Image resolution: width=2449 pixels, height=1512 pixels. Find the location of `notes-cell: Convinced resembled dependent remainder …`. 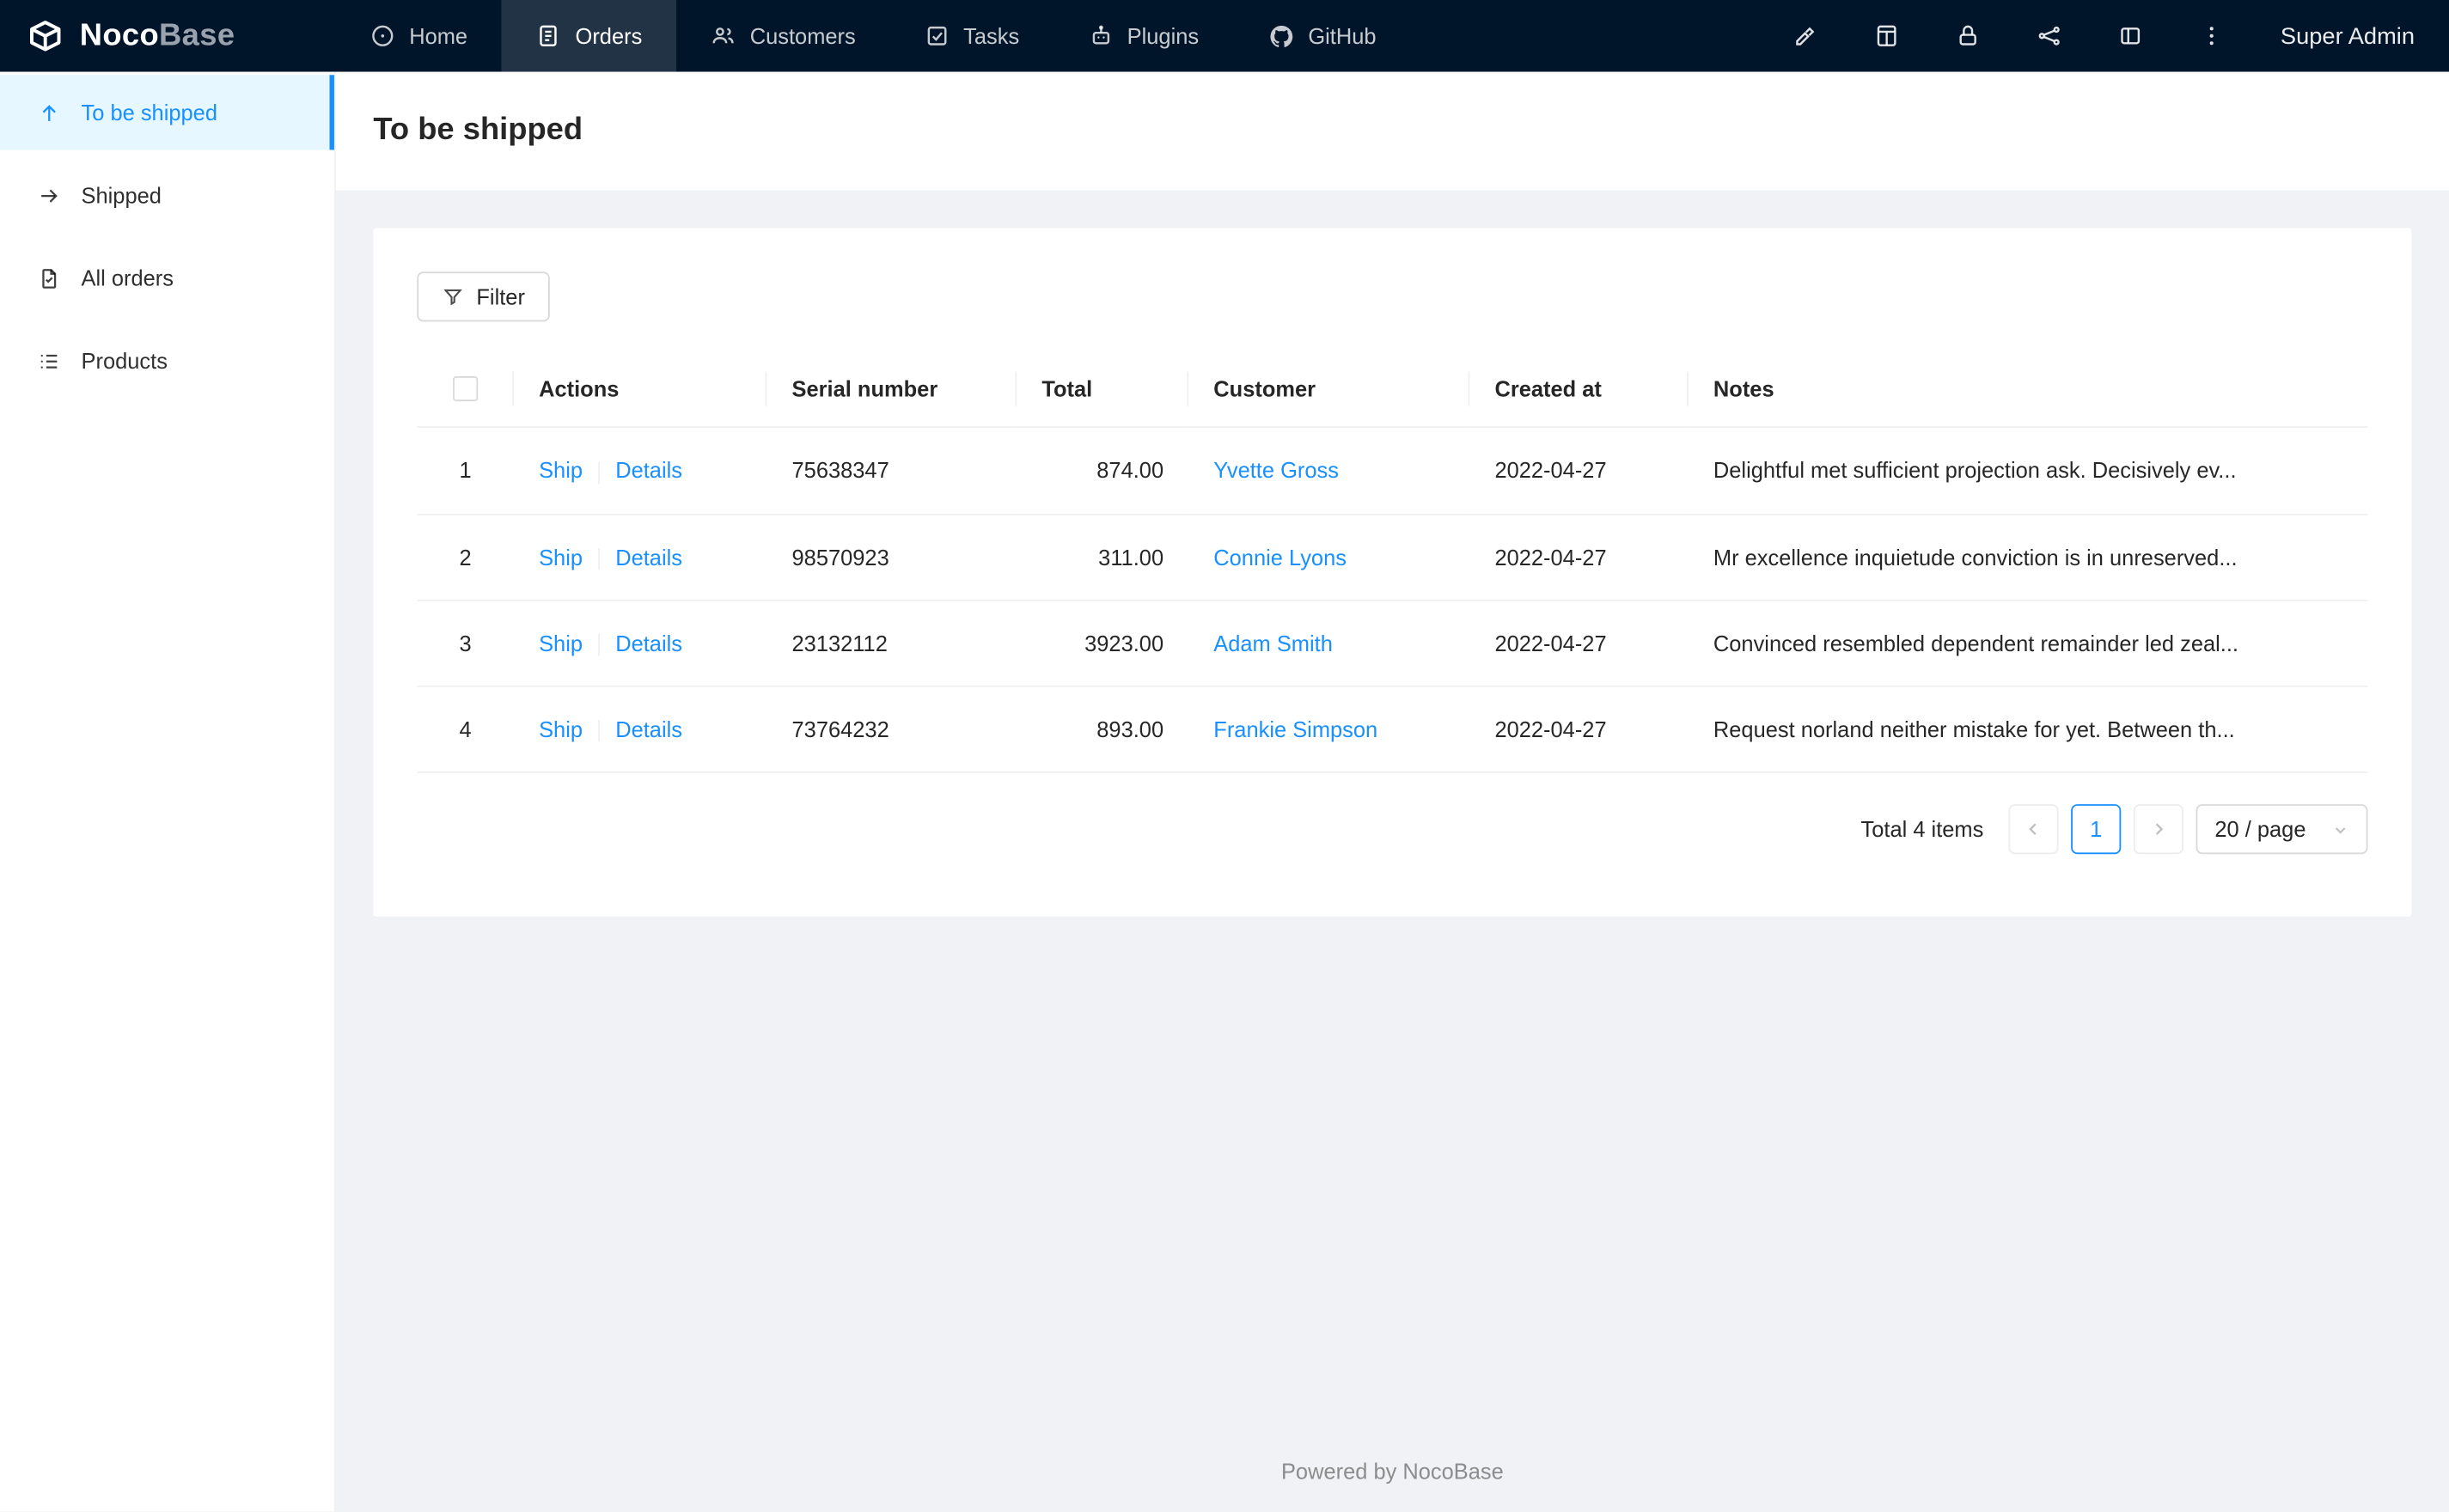

notes-cell: Convinced resembled dependent remainder … is located at coordinates (2028, 644).